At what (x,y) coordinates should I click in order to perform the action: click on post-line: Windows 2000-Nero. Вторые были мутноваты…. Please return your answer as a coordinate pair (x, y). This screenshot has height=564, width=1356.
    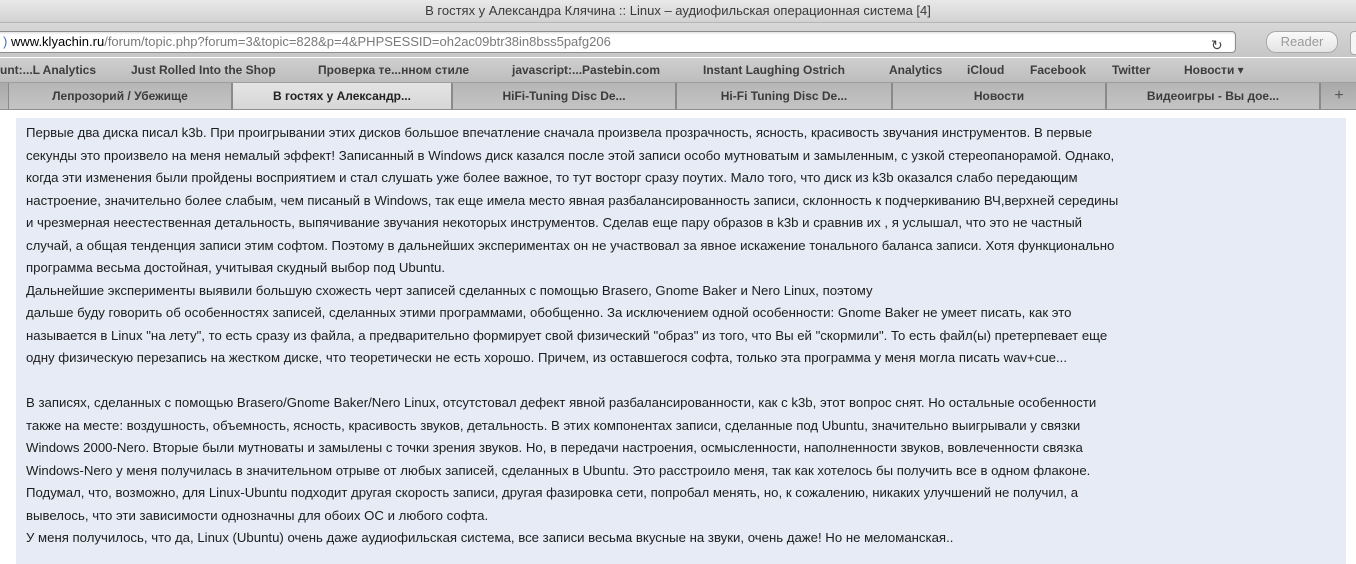
    Looking at the image, I should click on (554, 447).